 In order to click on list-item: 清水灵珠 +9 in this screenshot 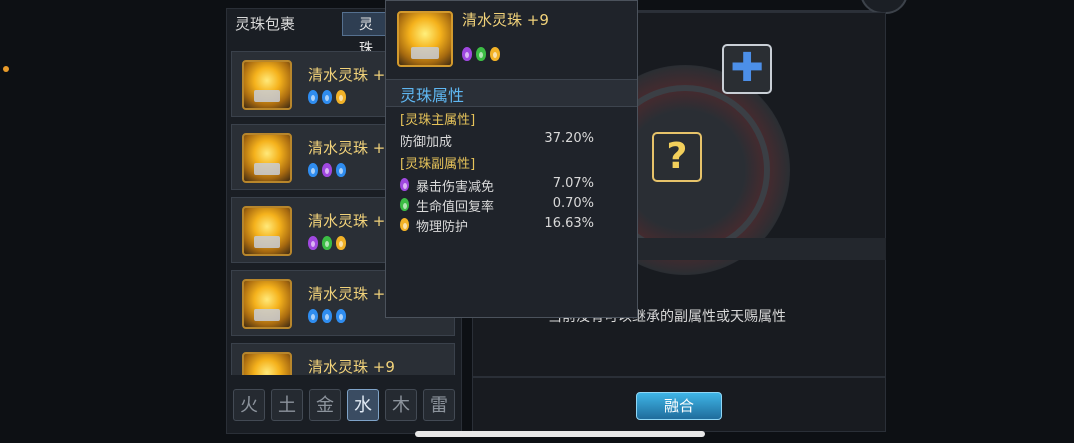, I will do `click(343, 359)`.